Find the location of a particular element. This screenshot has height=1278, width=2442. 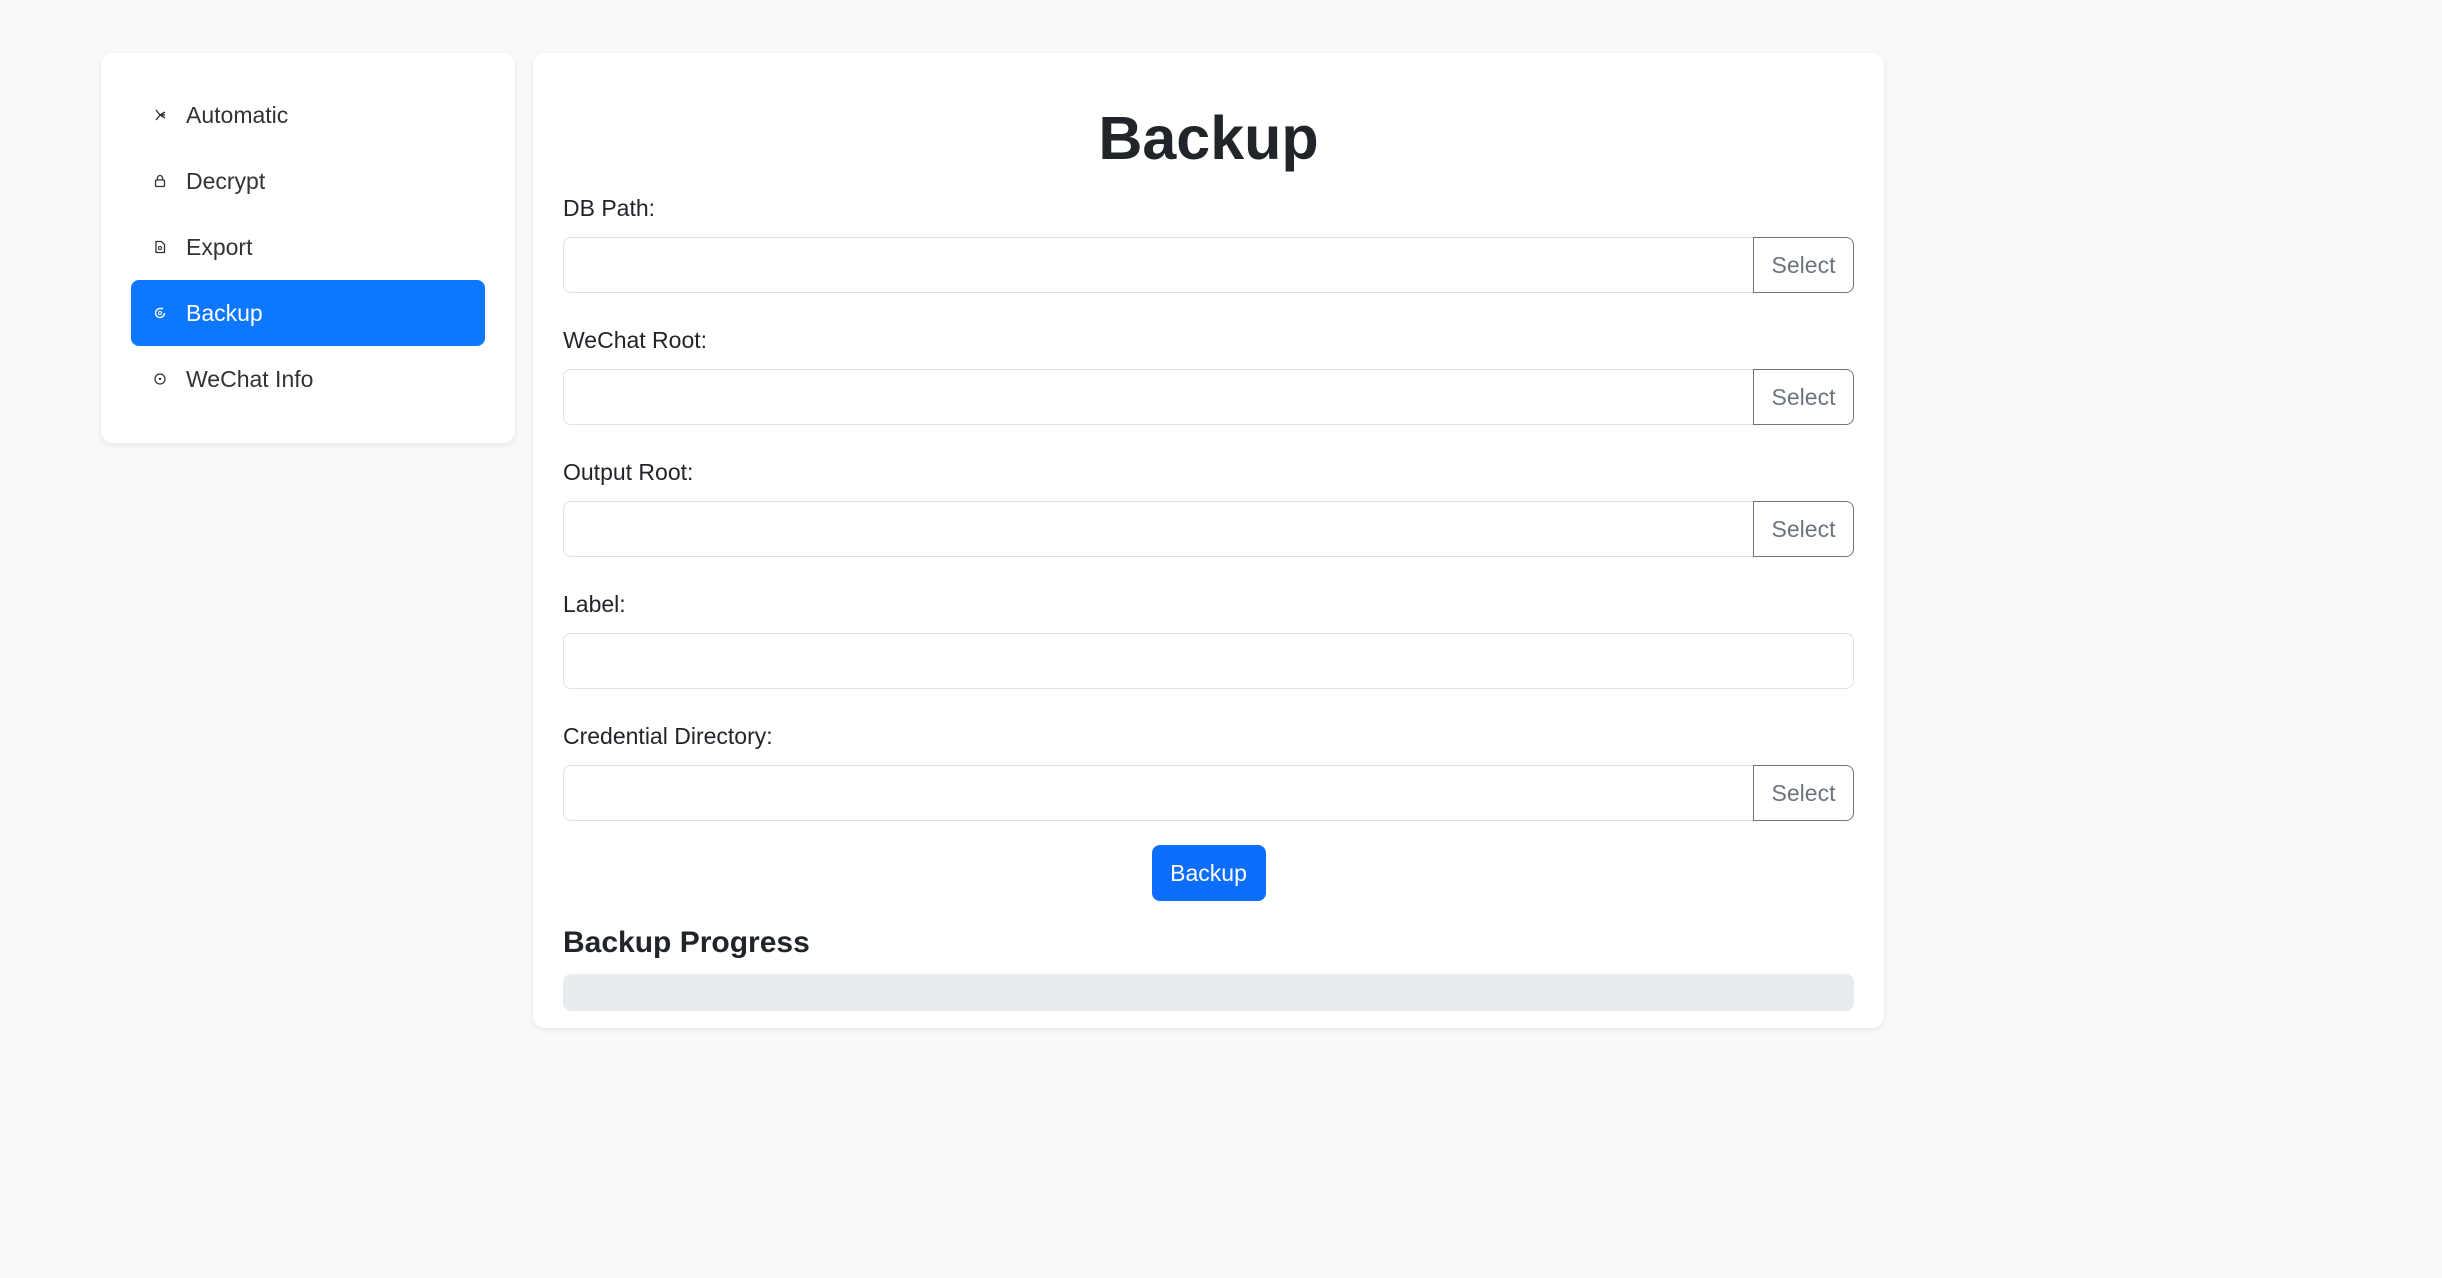

credential-directory-input is located at coordinates (1158, 793).